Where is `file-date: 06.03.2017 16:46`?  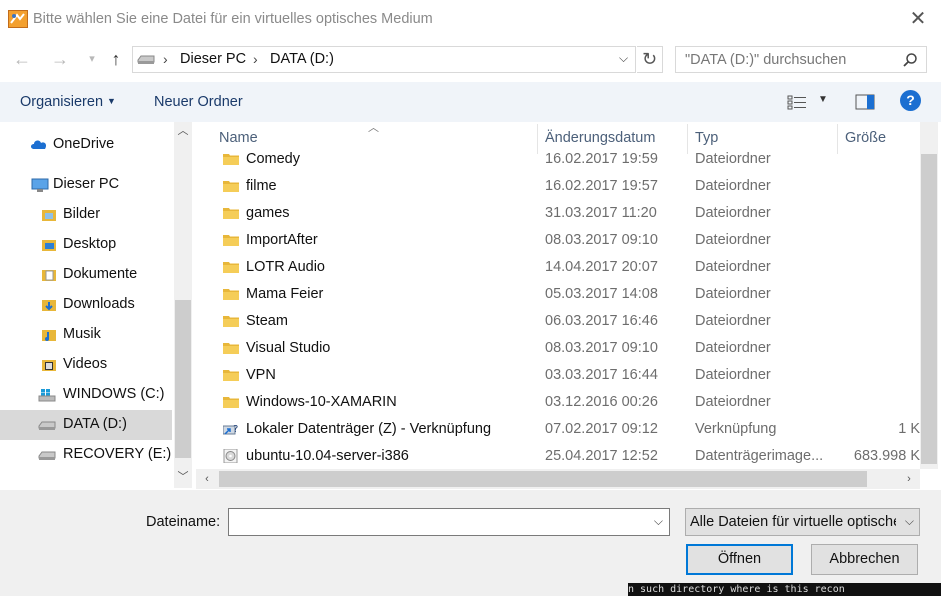
file-date: 06.03.2017 16:46 is located at coordinates (601, 321).